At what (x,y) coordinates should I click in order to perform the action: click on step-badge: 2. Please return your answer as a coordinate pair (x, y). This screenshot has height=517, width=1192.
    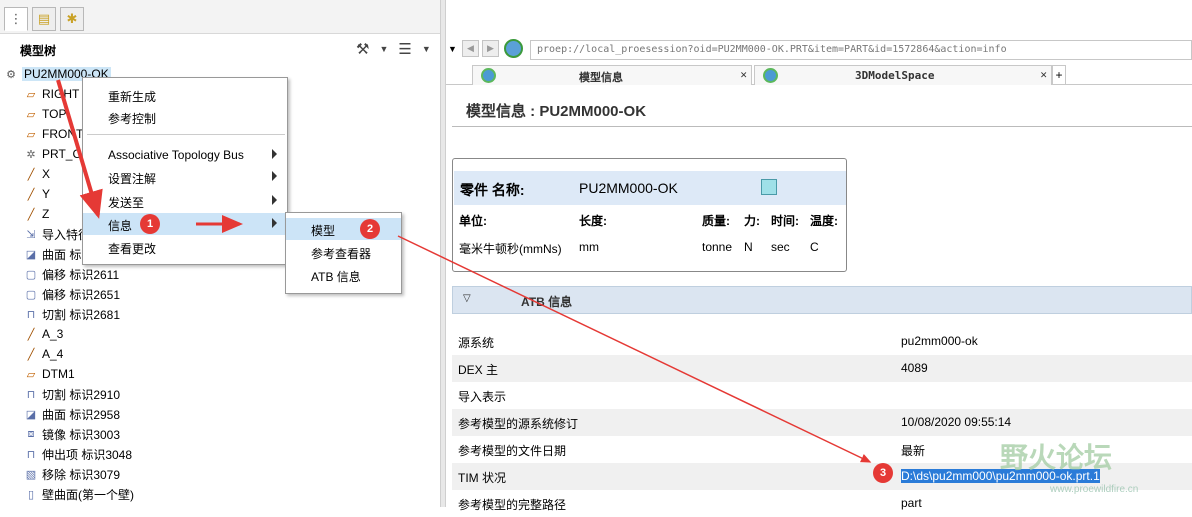
    Looking at the image, I should click on (370, 229).